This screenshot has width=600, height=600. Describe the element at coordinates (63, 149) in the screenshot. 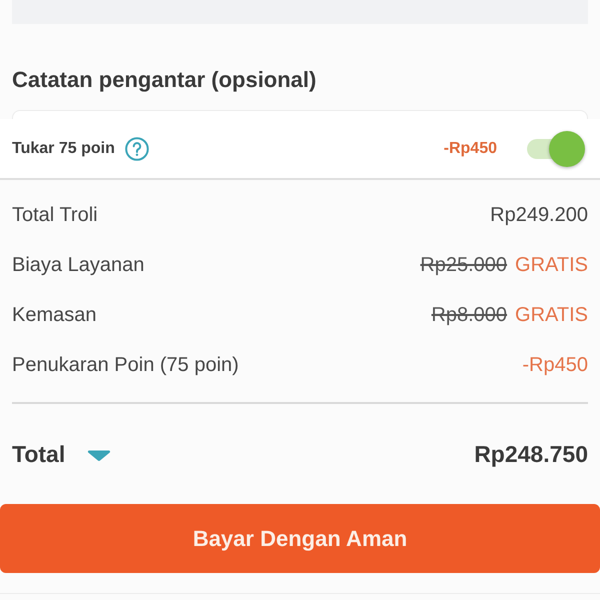

I see `points-label: Tukar 75 poin` at that location.